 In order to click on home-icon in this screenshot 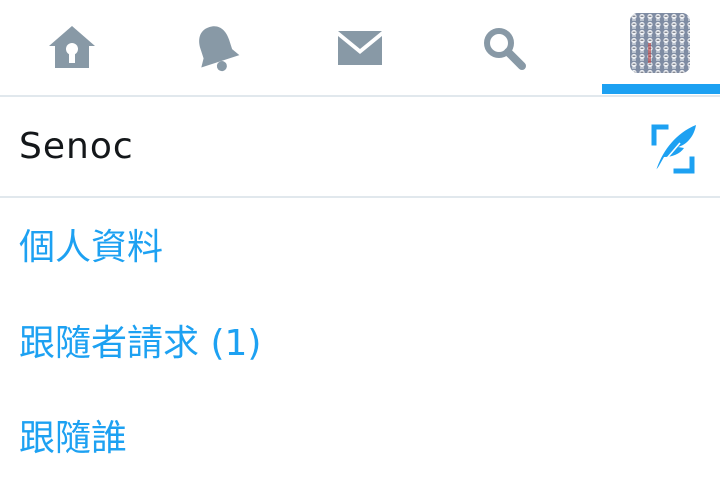, I will do `click(72, 47)`.